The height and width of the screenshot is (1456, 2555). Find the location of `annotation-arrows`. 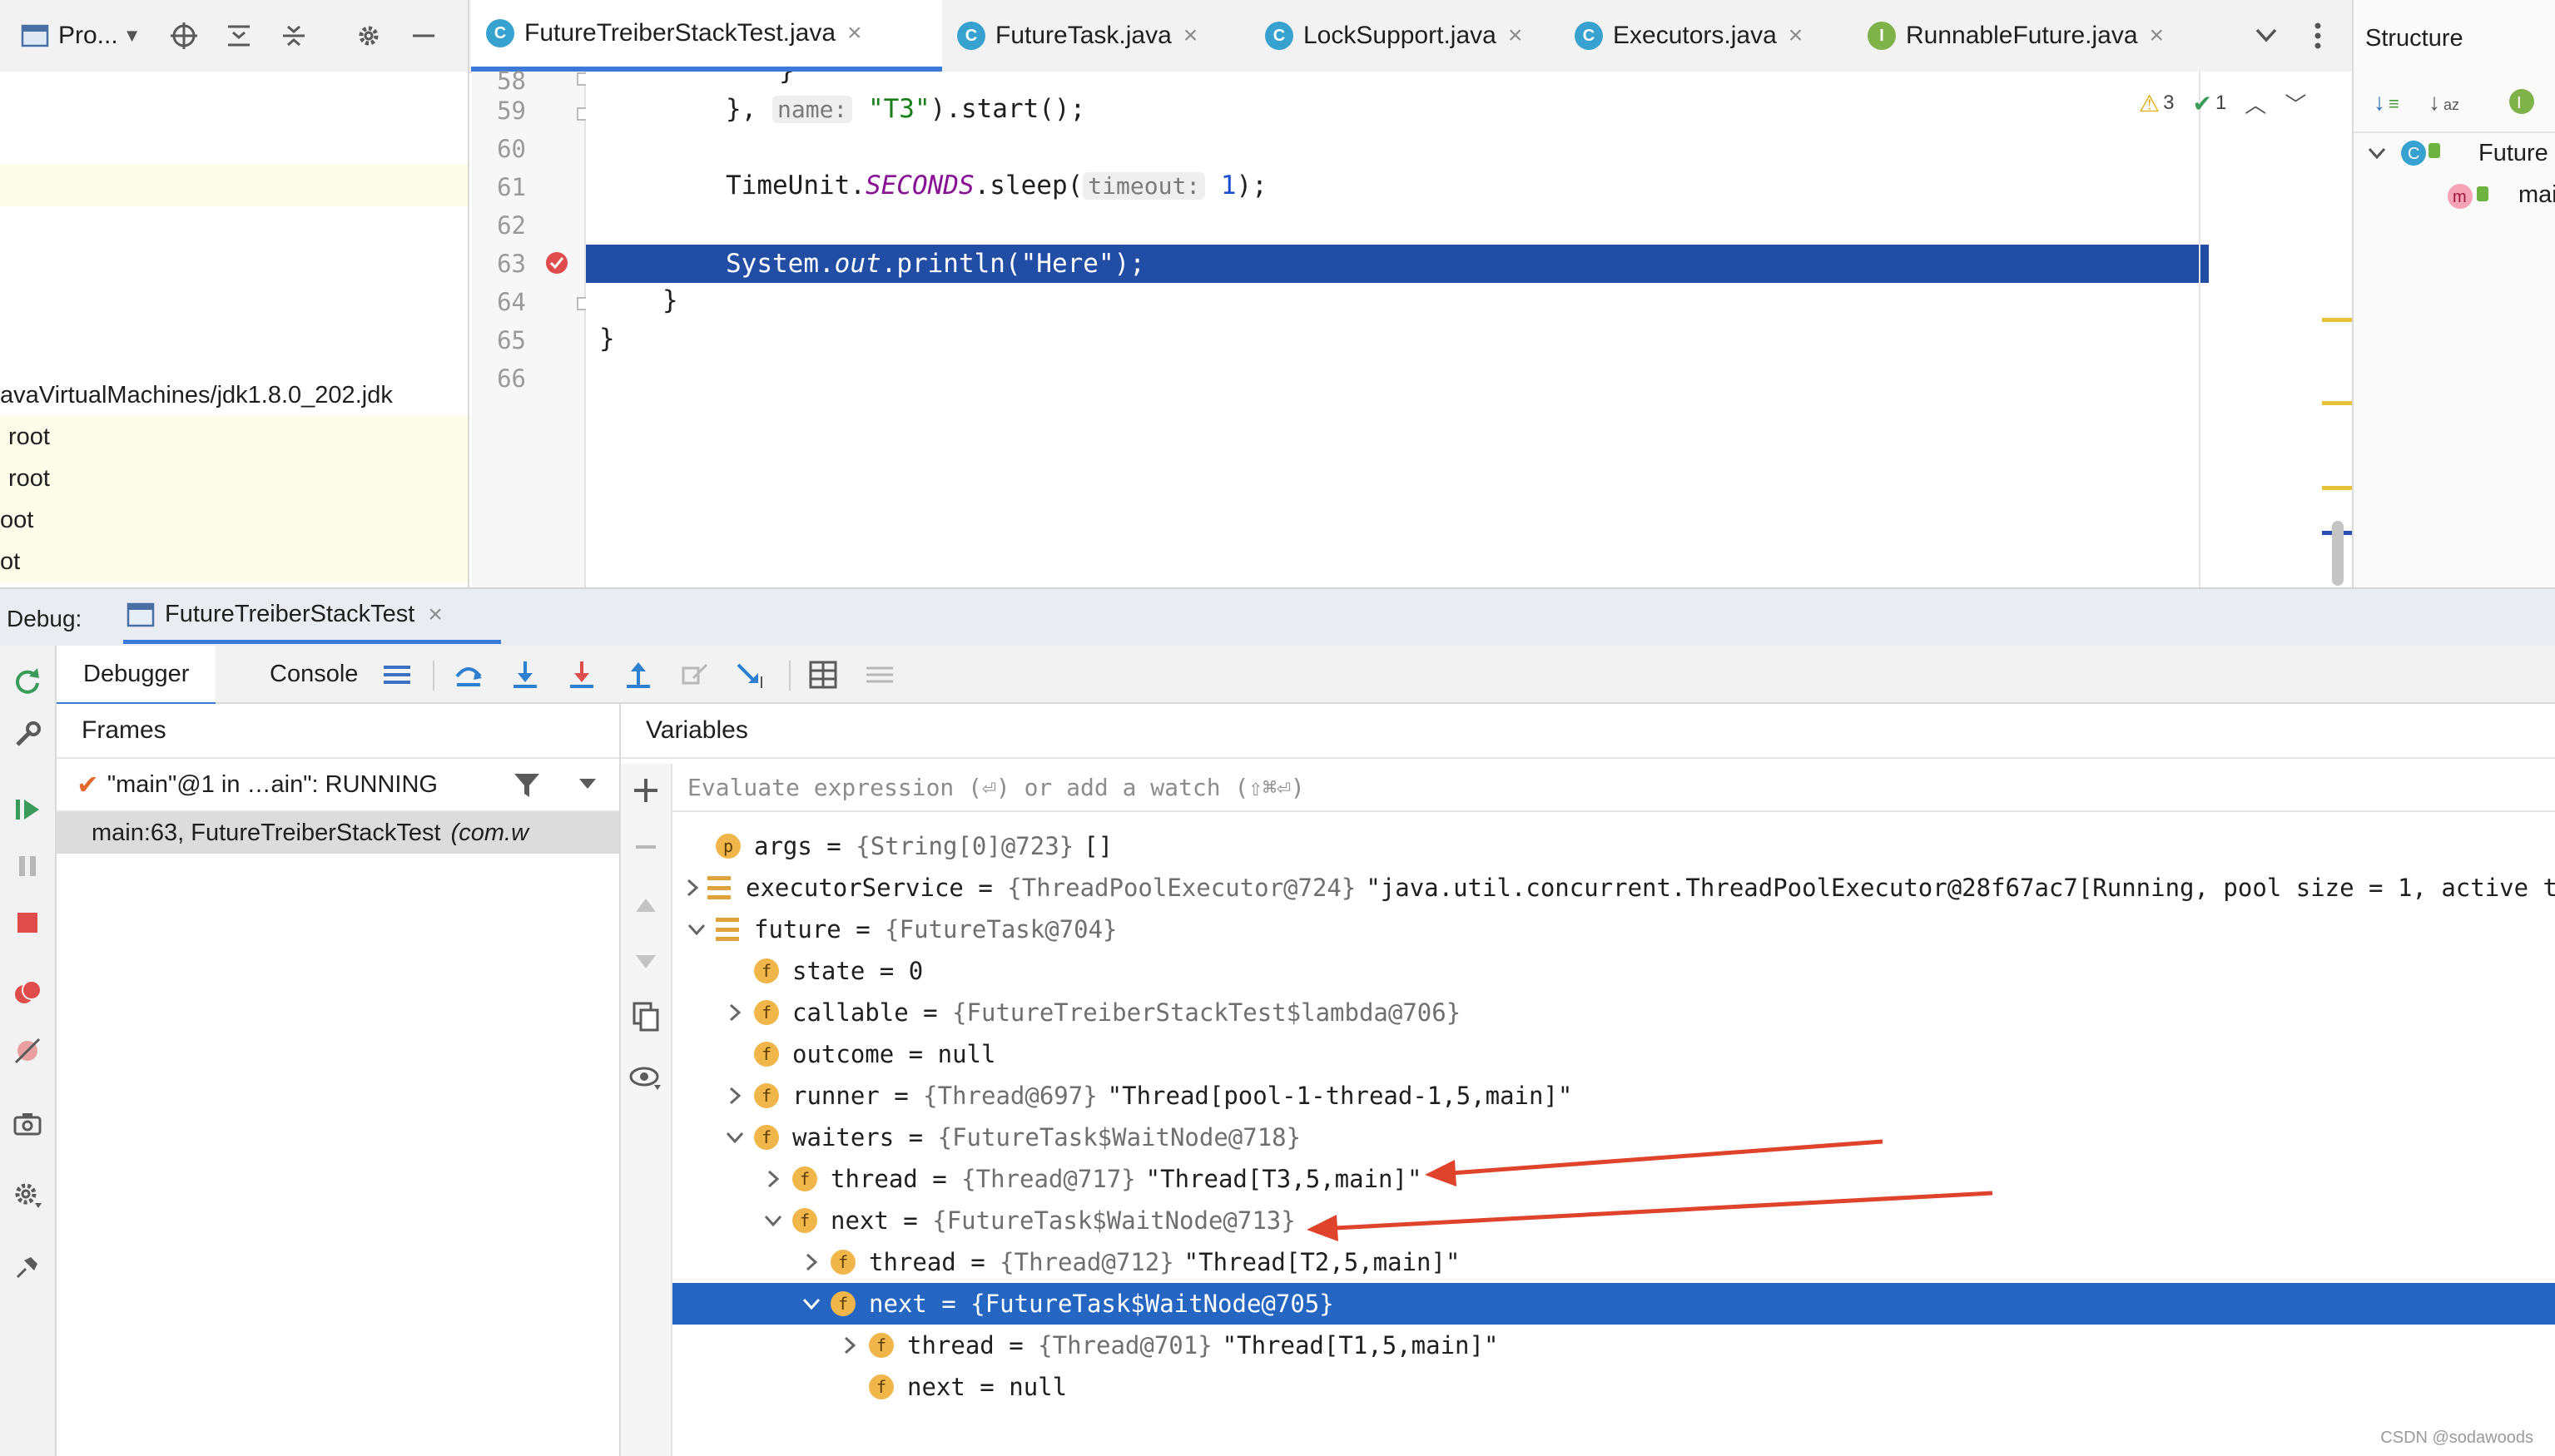

annotation-arrows is located at coordinates (1650, 1190).